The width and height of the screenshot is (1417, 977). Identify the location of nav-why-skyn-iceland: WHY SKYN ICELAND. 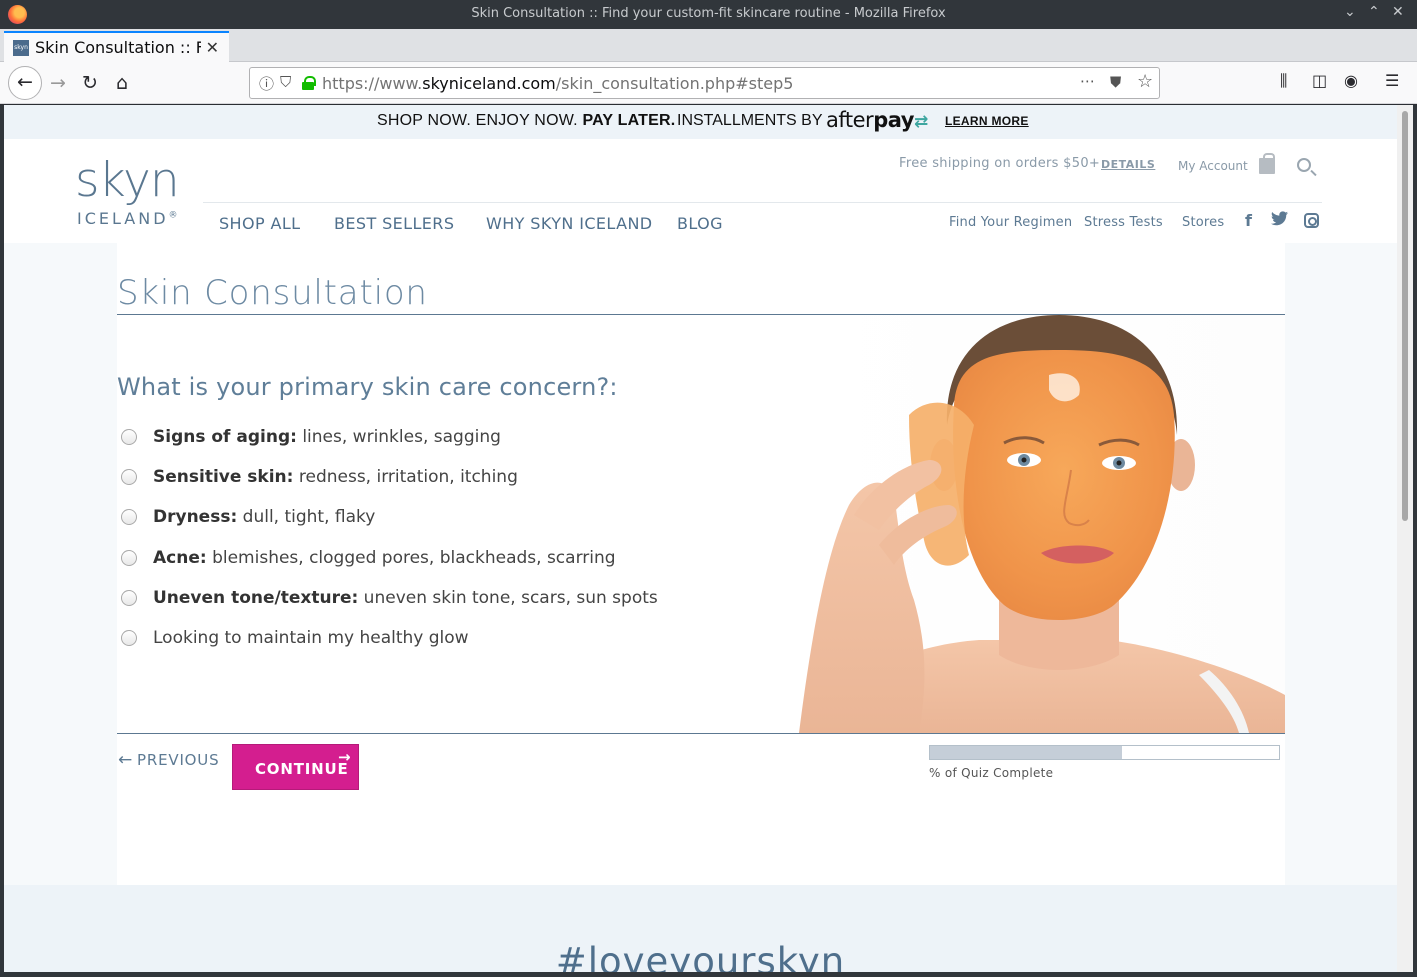
(569, 223).